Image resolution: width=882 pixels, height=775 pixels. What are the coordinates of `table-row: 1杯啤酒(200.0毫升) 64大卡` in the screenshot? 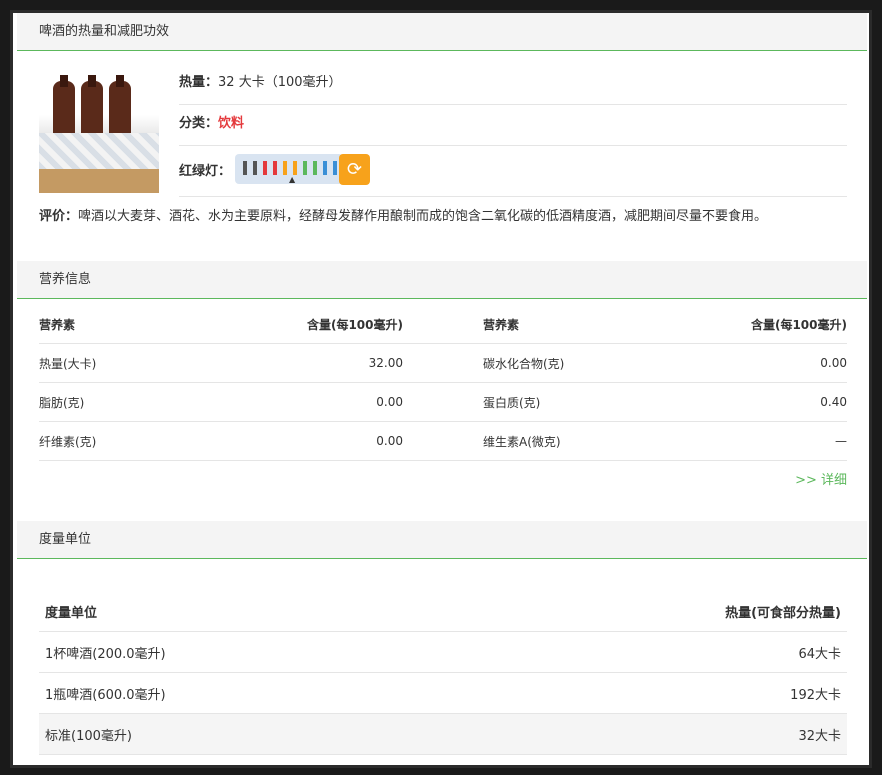 It's located at (443, 652).